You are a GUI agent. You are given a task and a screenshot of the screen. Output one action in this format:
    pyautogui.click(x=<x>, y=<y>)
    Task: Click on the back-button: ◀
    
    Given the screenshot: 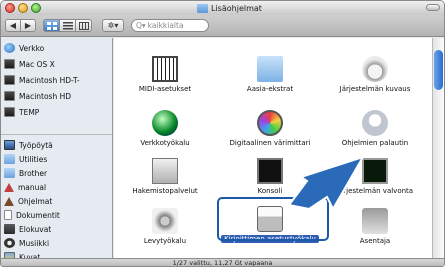 What is the action you would take?
    pyautogui.click(x=13, y=25)
    